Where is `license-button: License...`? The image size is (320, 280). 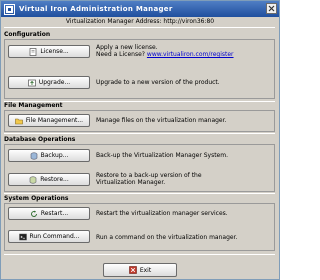
license-button: License... is located at coordinates (49, 51).